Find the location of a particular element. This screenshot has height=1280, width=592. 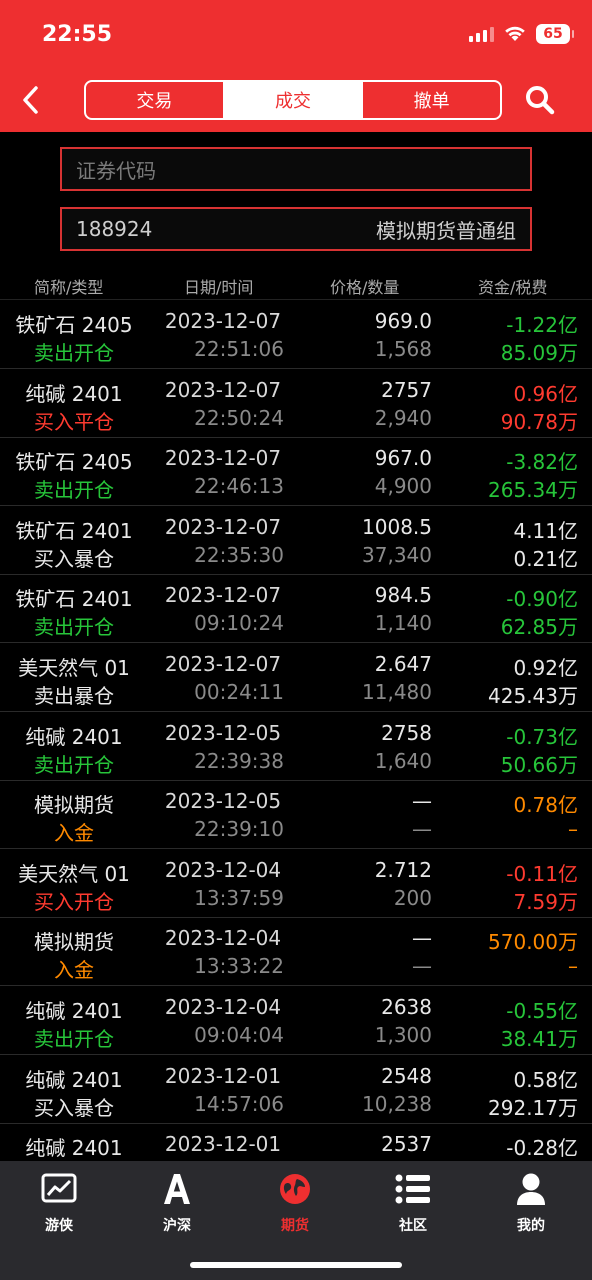

tab-futures: 期货 is located at coordinates (295, 1204).